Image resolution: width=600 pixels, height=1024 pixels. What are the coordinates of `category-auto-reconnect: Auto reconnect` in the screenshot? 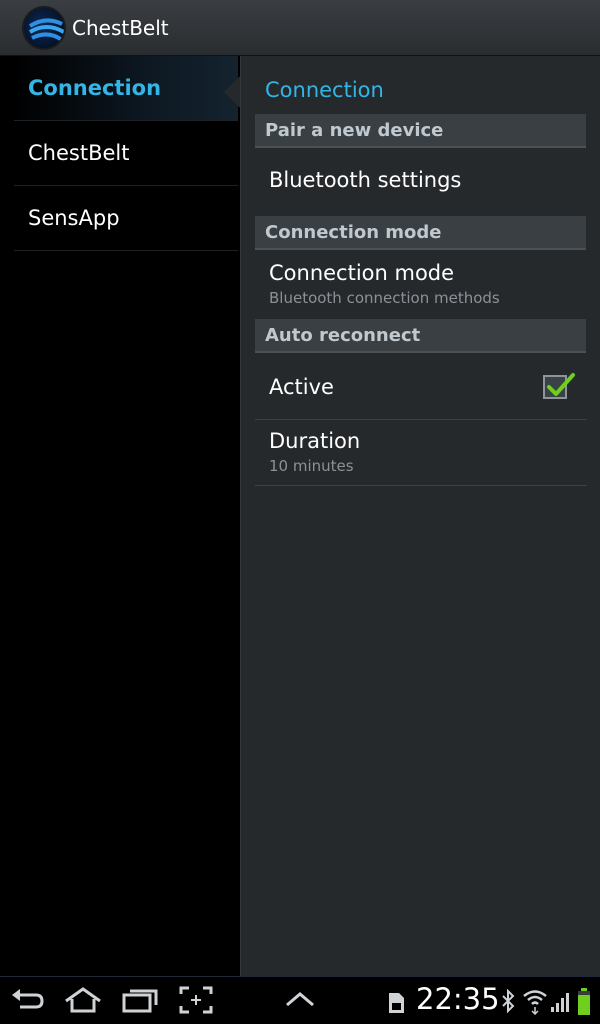 It's located at (420, 336).